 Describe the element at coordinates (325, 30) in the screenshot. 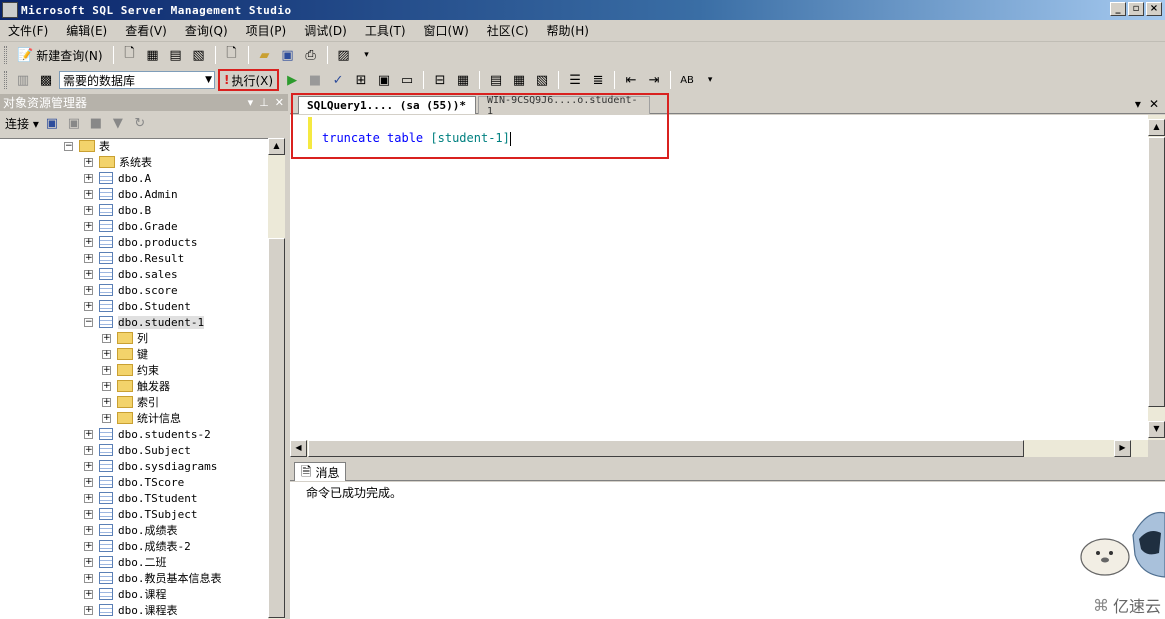

I see `menu-debug: 调试(D)` at that location.